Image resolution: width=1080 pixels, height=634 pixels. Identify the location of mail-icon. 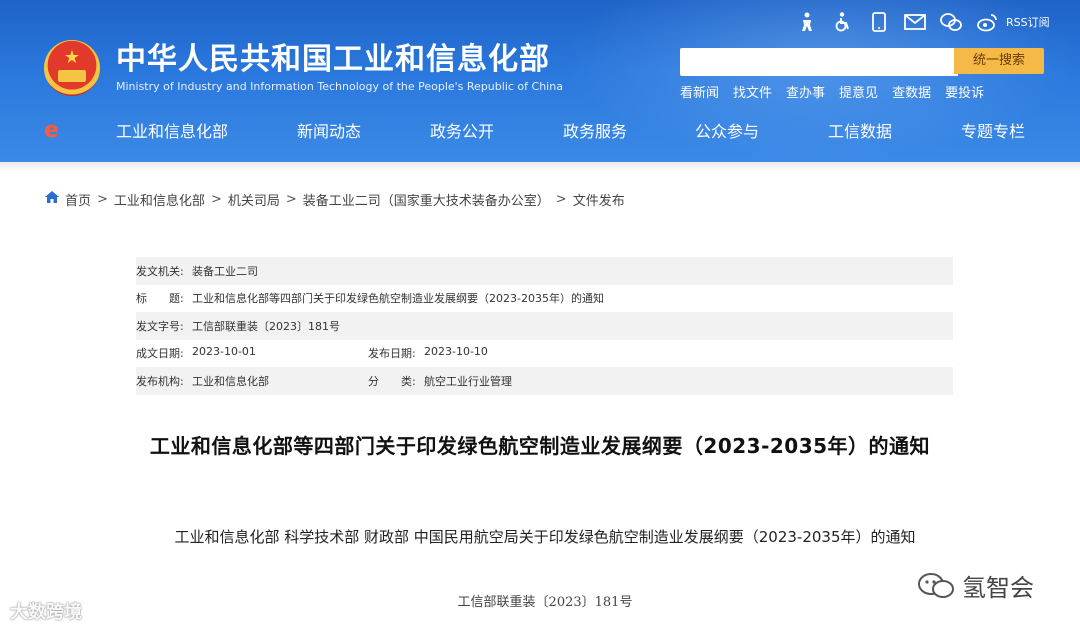
(915, 22).